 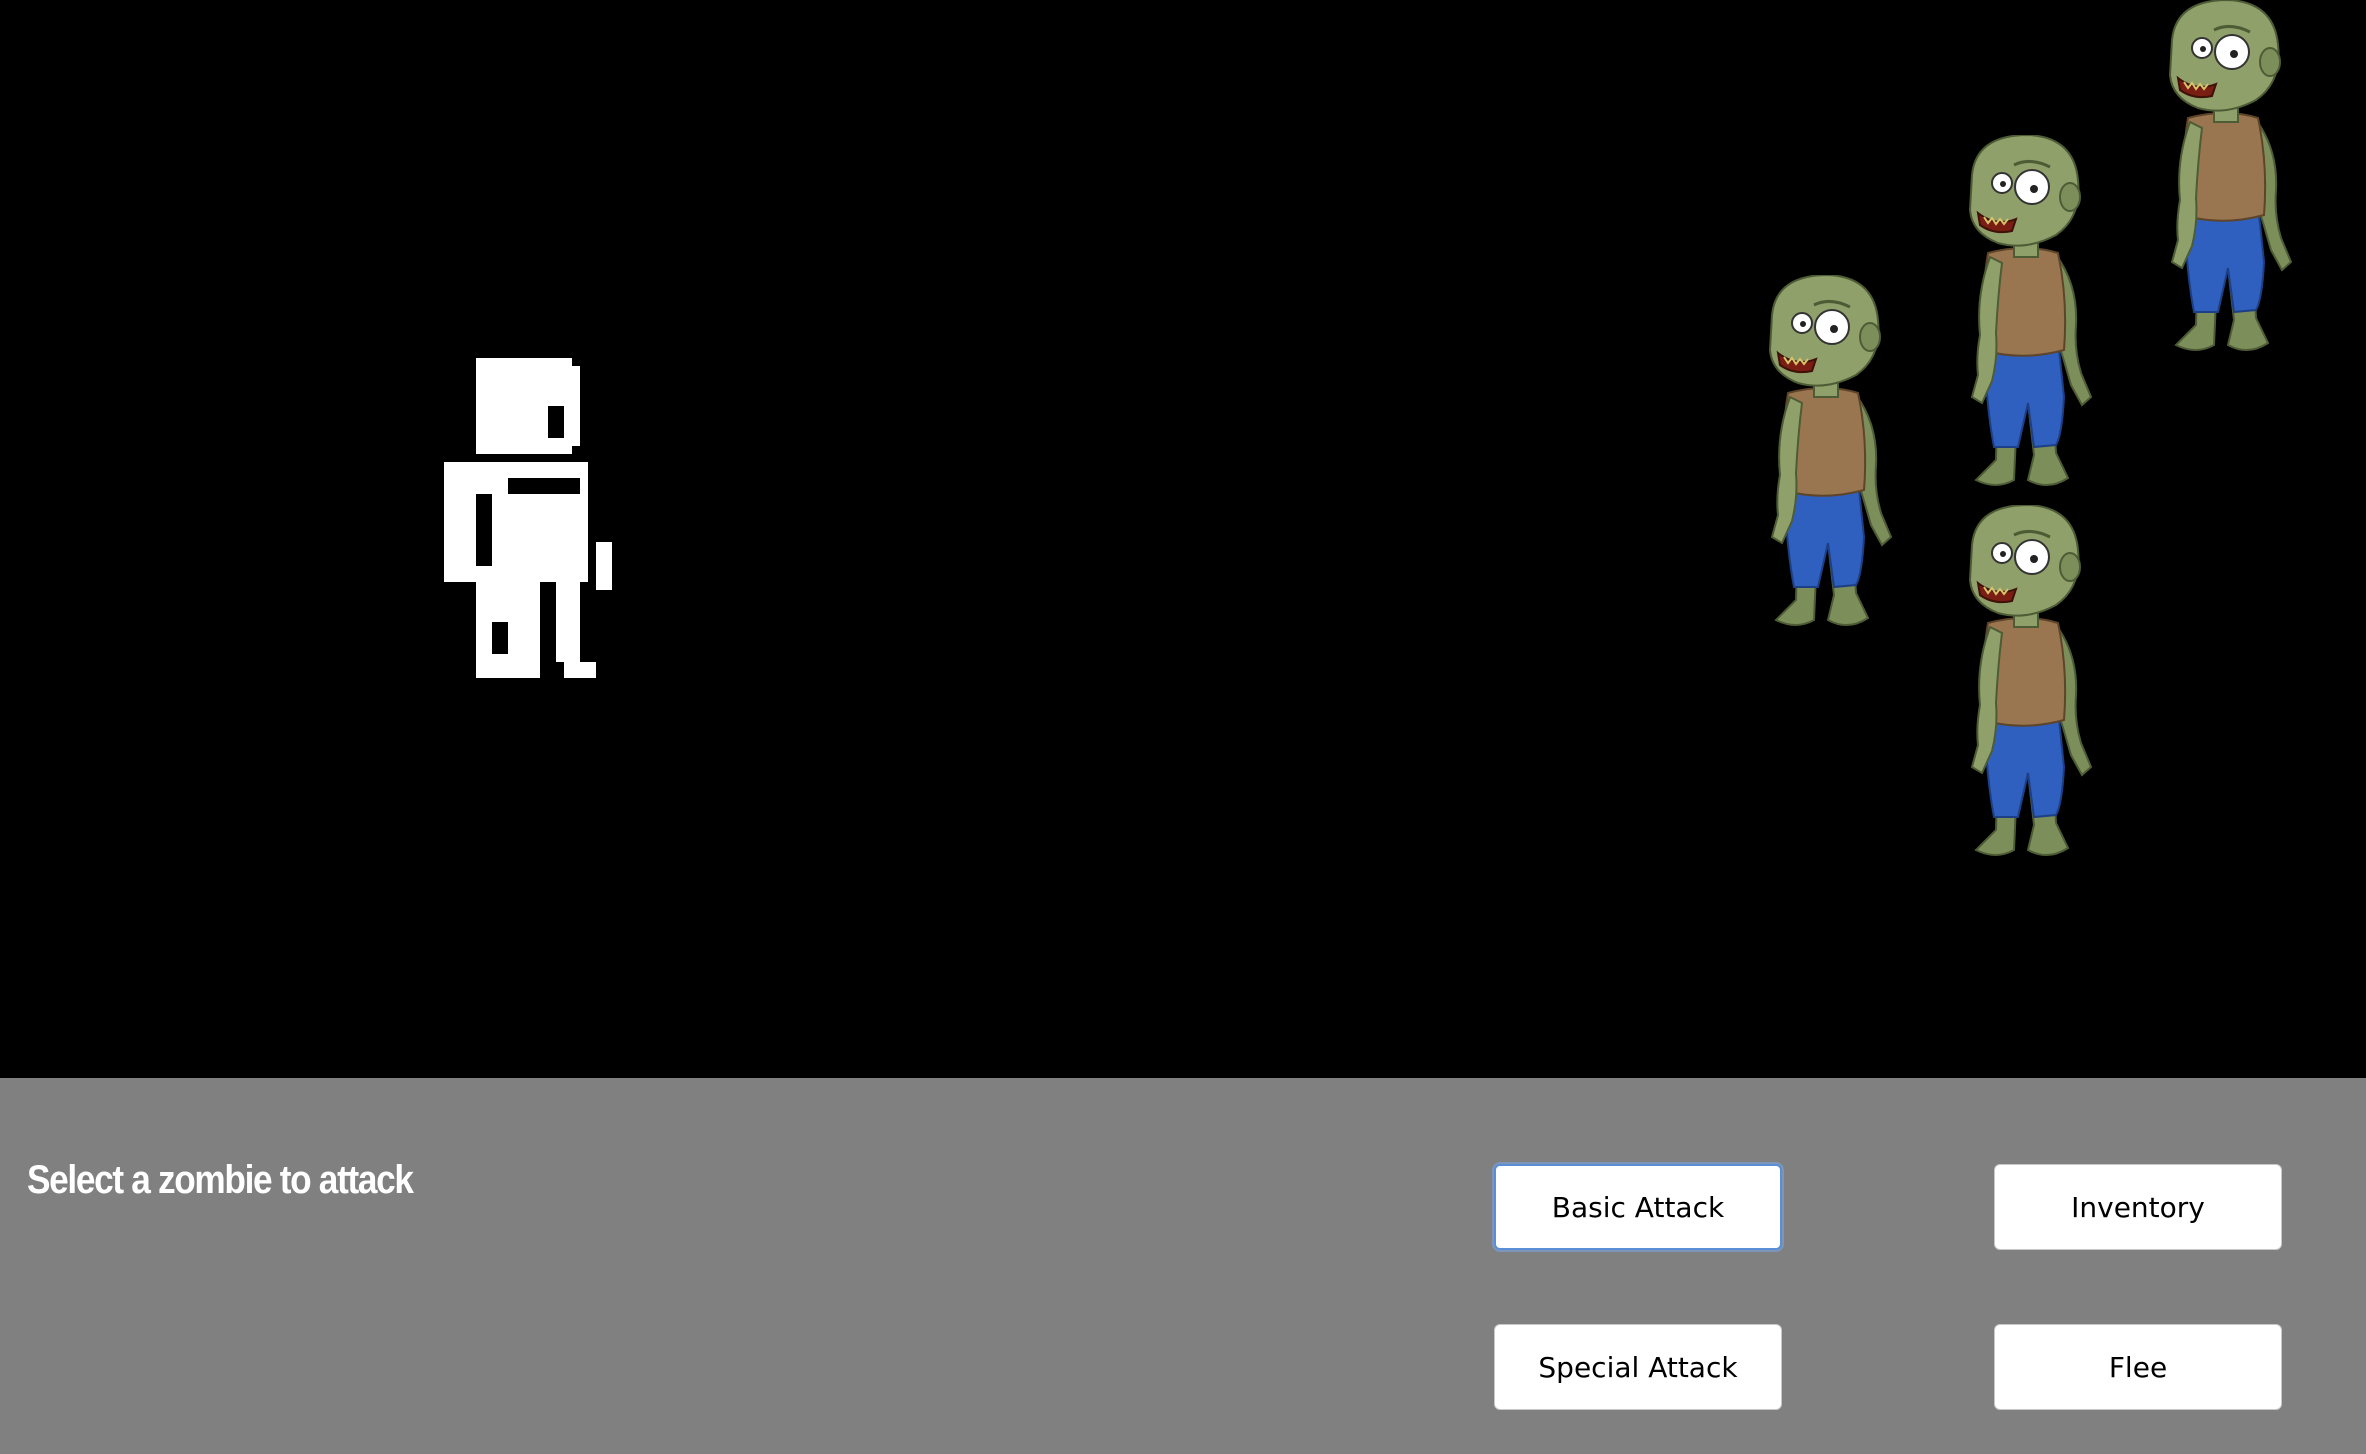 What do you see at coordinates (2138, 1367) in the screenshot?
I see `flee-button: Flee` at bounding box center [2138, 1367].